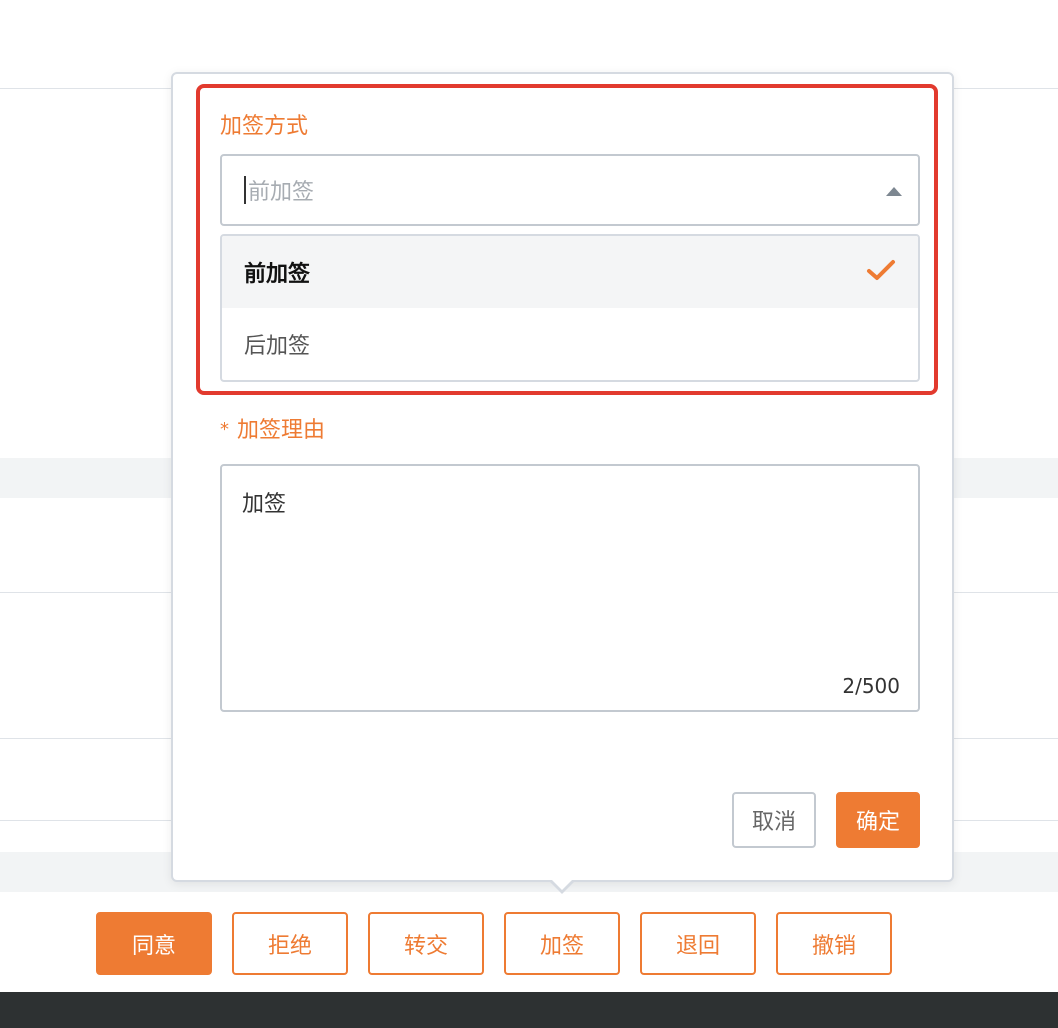 The image size is (1058, 1028). What do you see at coordinates (154, 943) in the screenshot?
I see `approve-button: 同意` at bounding box center [154, 943].